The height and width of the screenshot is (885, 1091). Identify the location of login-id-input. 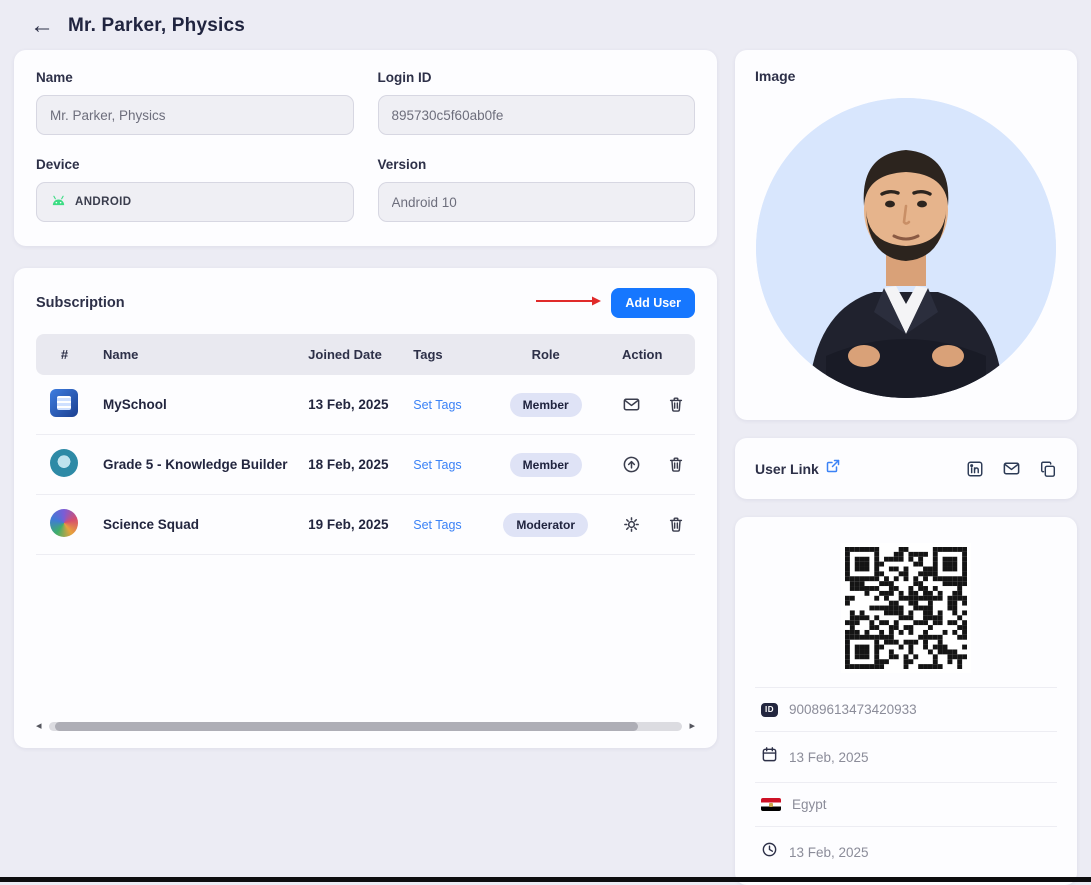
(536, 115).